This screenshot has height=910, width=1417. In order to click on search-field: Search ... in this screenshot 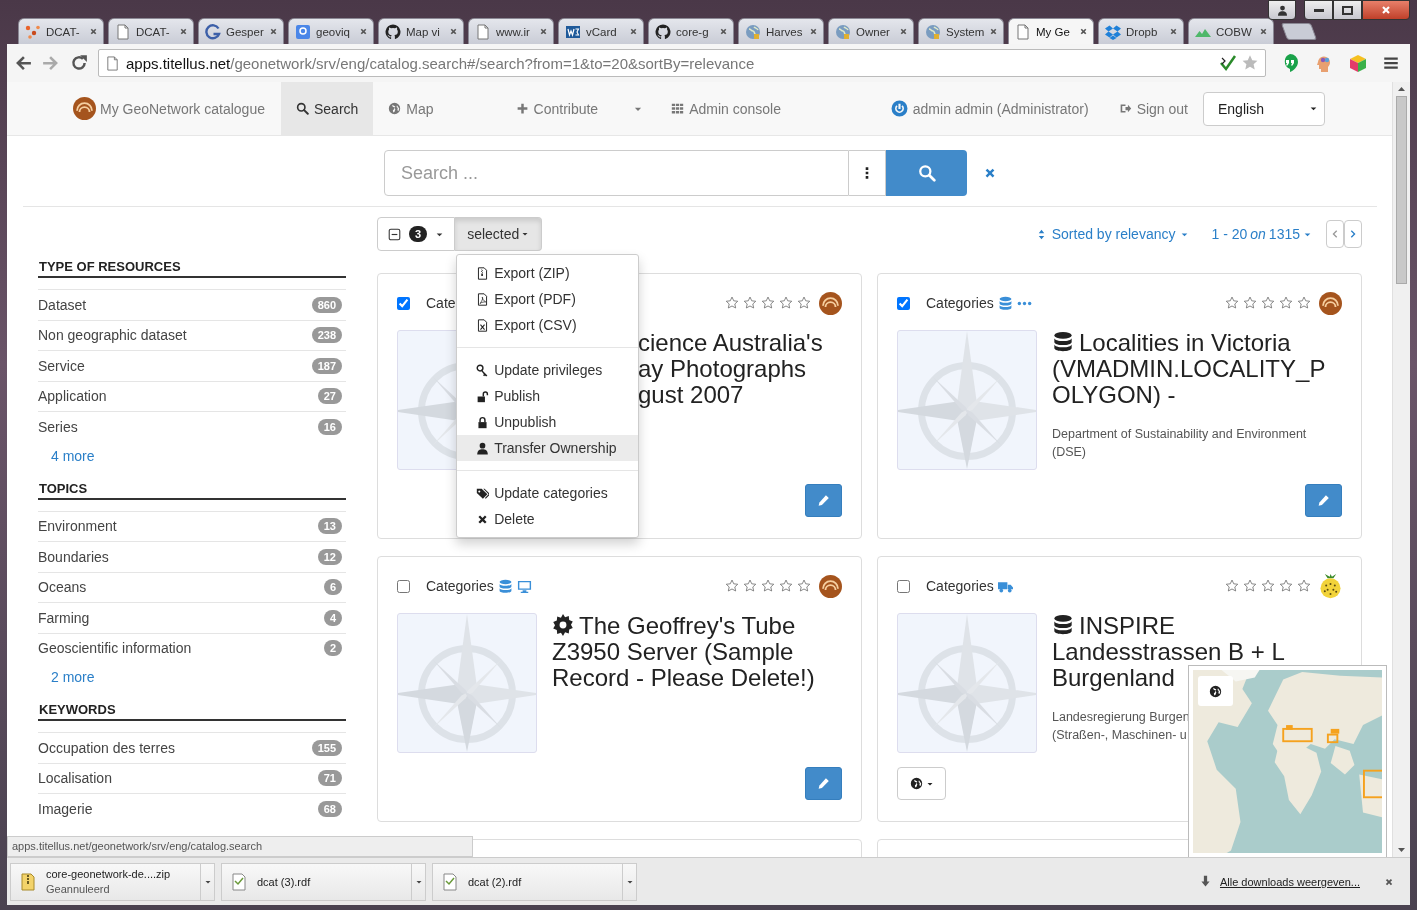, I will do `click(616, 173)`.